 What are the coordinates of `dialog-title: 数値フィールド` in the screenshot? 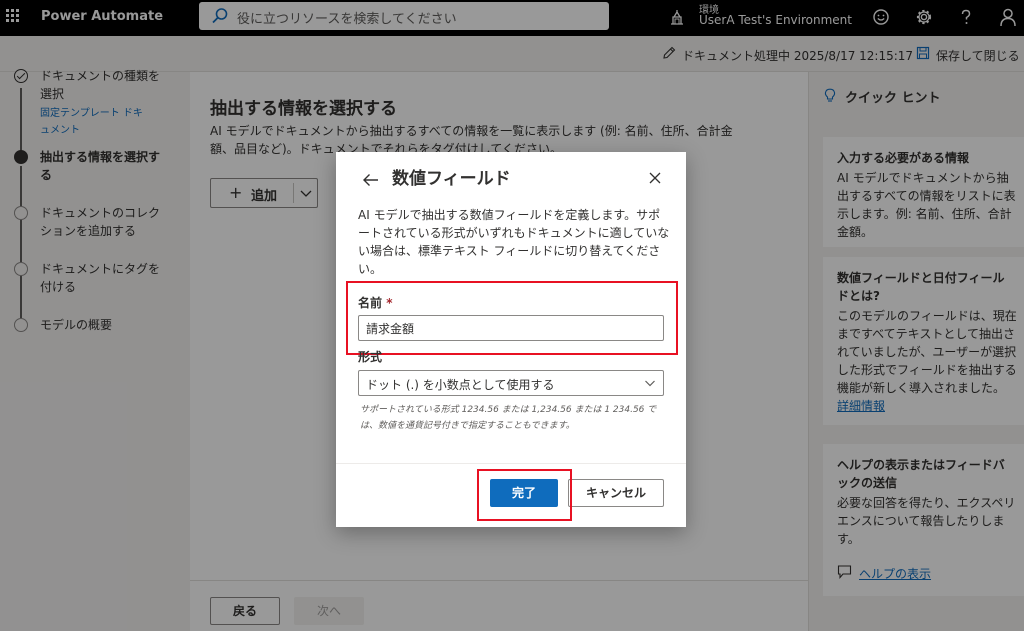 It's located at (451, 179).